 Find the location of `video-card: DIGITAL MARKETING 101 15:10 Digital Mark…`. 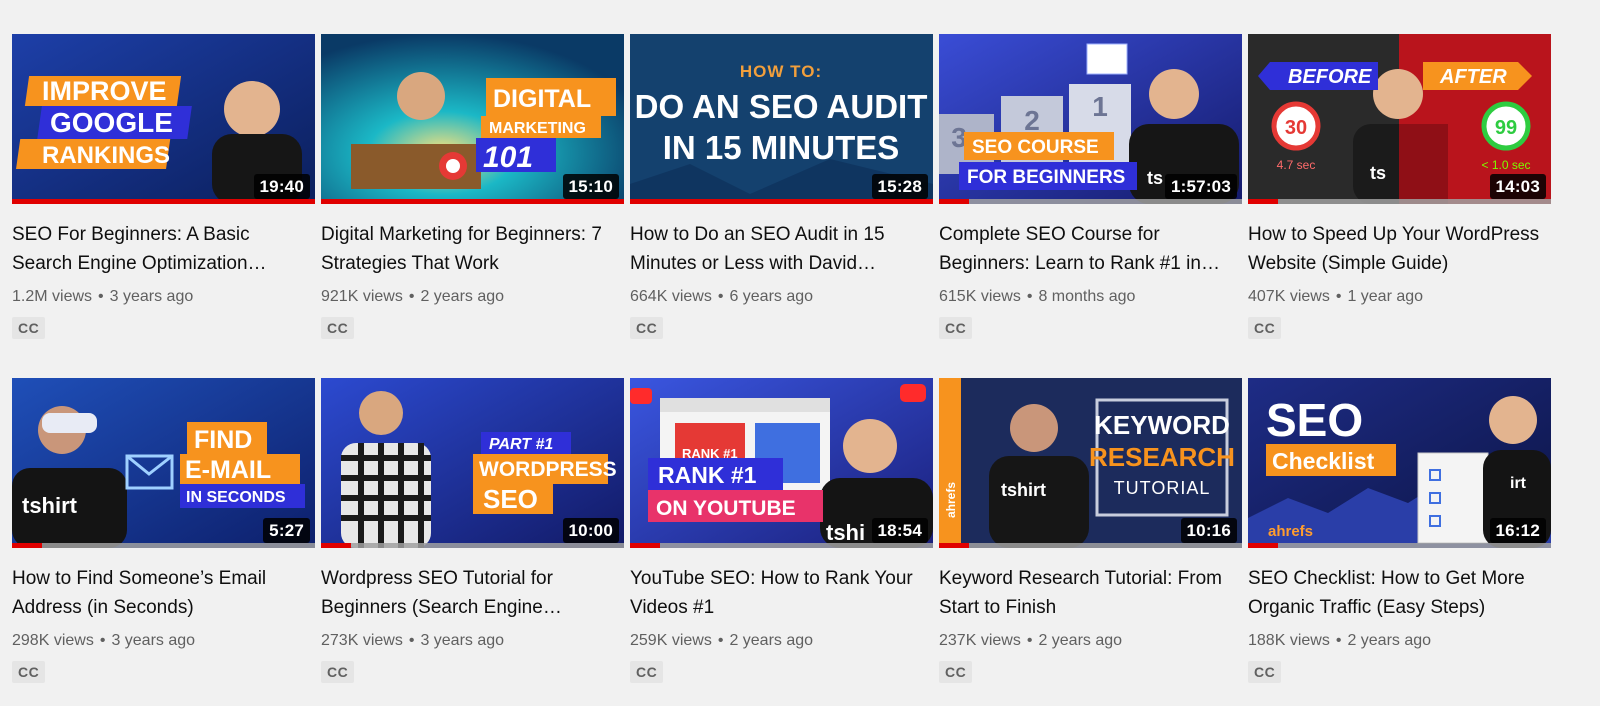

video-card: DIGITAL MARKETING 101 15:10 Digital Mark… is located at coordinates (472, 198).